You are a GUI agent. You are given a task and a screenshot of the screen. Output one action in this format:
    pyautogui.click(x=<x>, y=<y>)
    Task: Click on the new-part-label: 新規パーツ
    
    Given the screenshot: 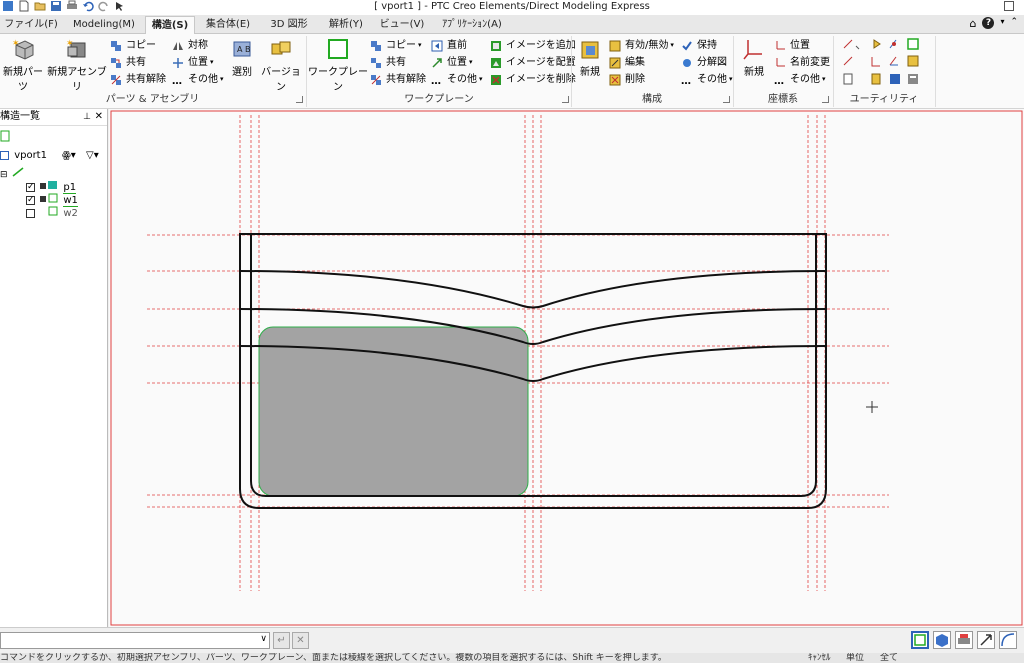 What is the action you would take?
    pyautogui.click(x=23, y=80)
    